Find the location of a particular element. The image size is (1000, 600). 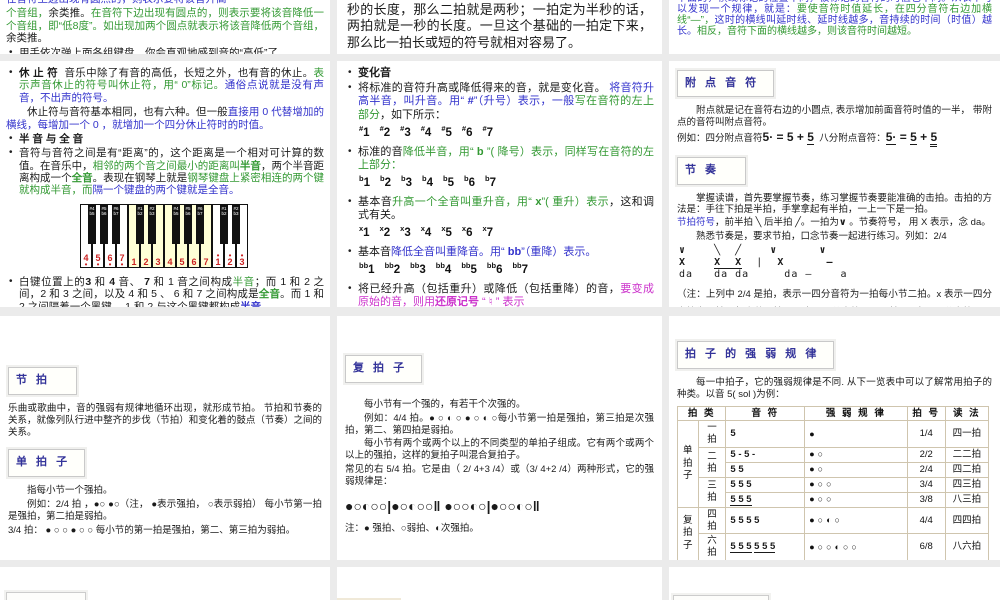

accidental-note: x4 is located at coordinates (426, 232).